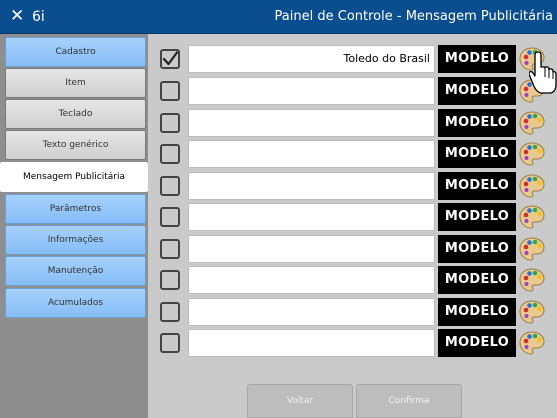 Image resolution: width=557 pixels, height=418 pixels. What do you see at coordinates (75, 114) in the screenshot?
I see `sidebar-item-teclado: Teclado` at bounding box center [75, 114].